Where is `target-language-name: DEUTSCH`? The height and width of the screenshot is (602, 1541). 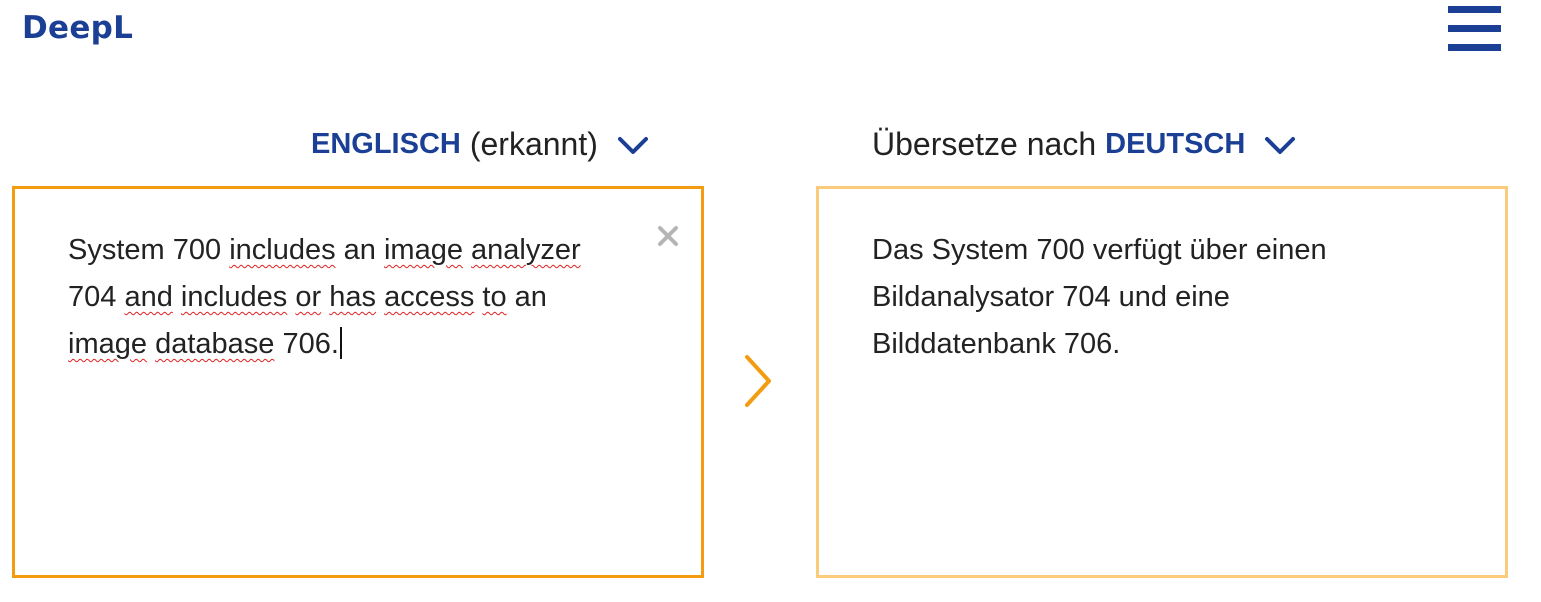 target-language-name: DEUTSCH is located at coordinates (1175, 143).